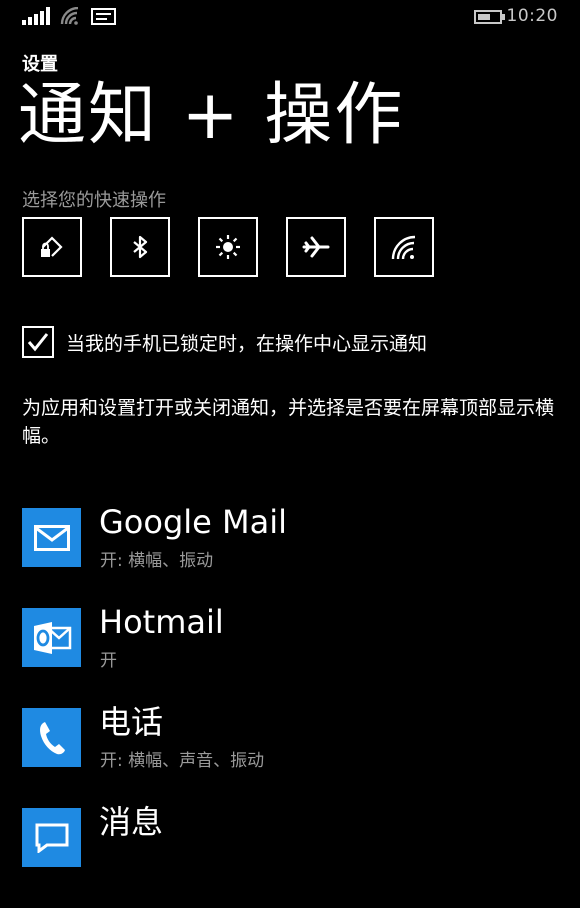 The height and width of the screenshot is (908, 580). What do you see at coordinates (131, 722) in the screenshot?
I see `app-name: 电话` at bounding box center [131, 722].